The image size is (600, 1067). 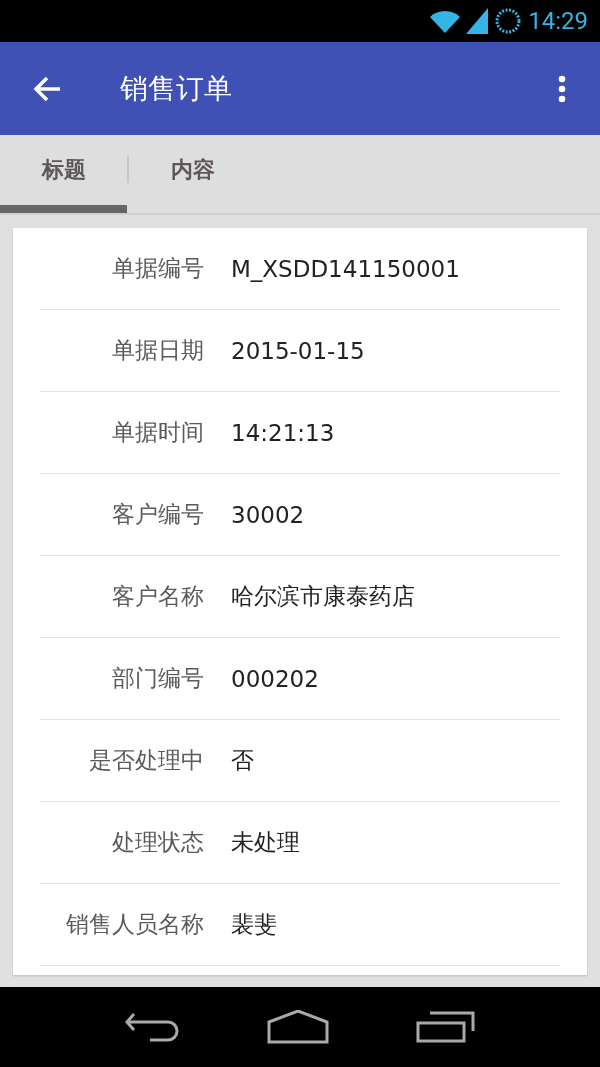 What do you see at coordinates (345, 268) in the screenshot?
I see `field-value: M_XSDD141150001` at bounding box center [345, 268].